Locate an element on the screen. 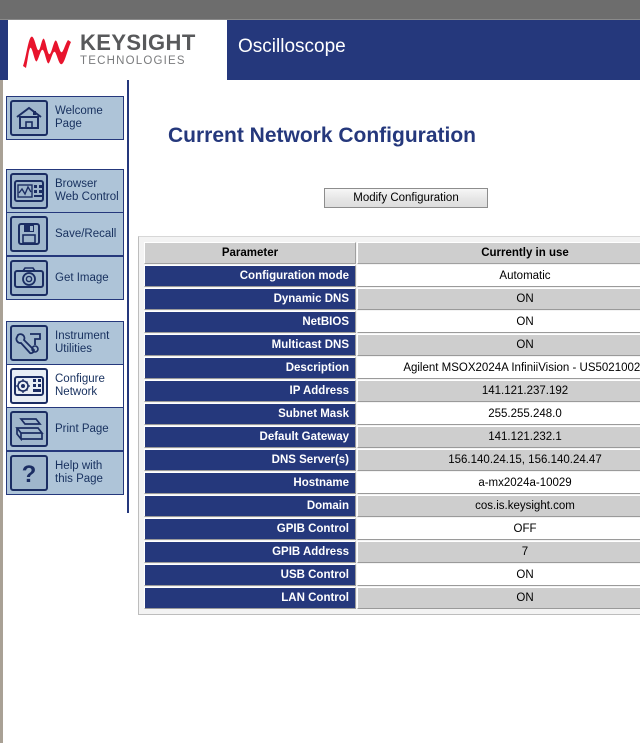  table-row: GPIB Control OFF is located at coordinates (392, 529).